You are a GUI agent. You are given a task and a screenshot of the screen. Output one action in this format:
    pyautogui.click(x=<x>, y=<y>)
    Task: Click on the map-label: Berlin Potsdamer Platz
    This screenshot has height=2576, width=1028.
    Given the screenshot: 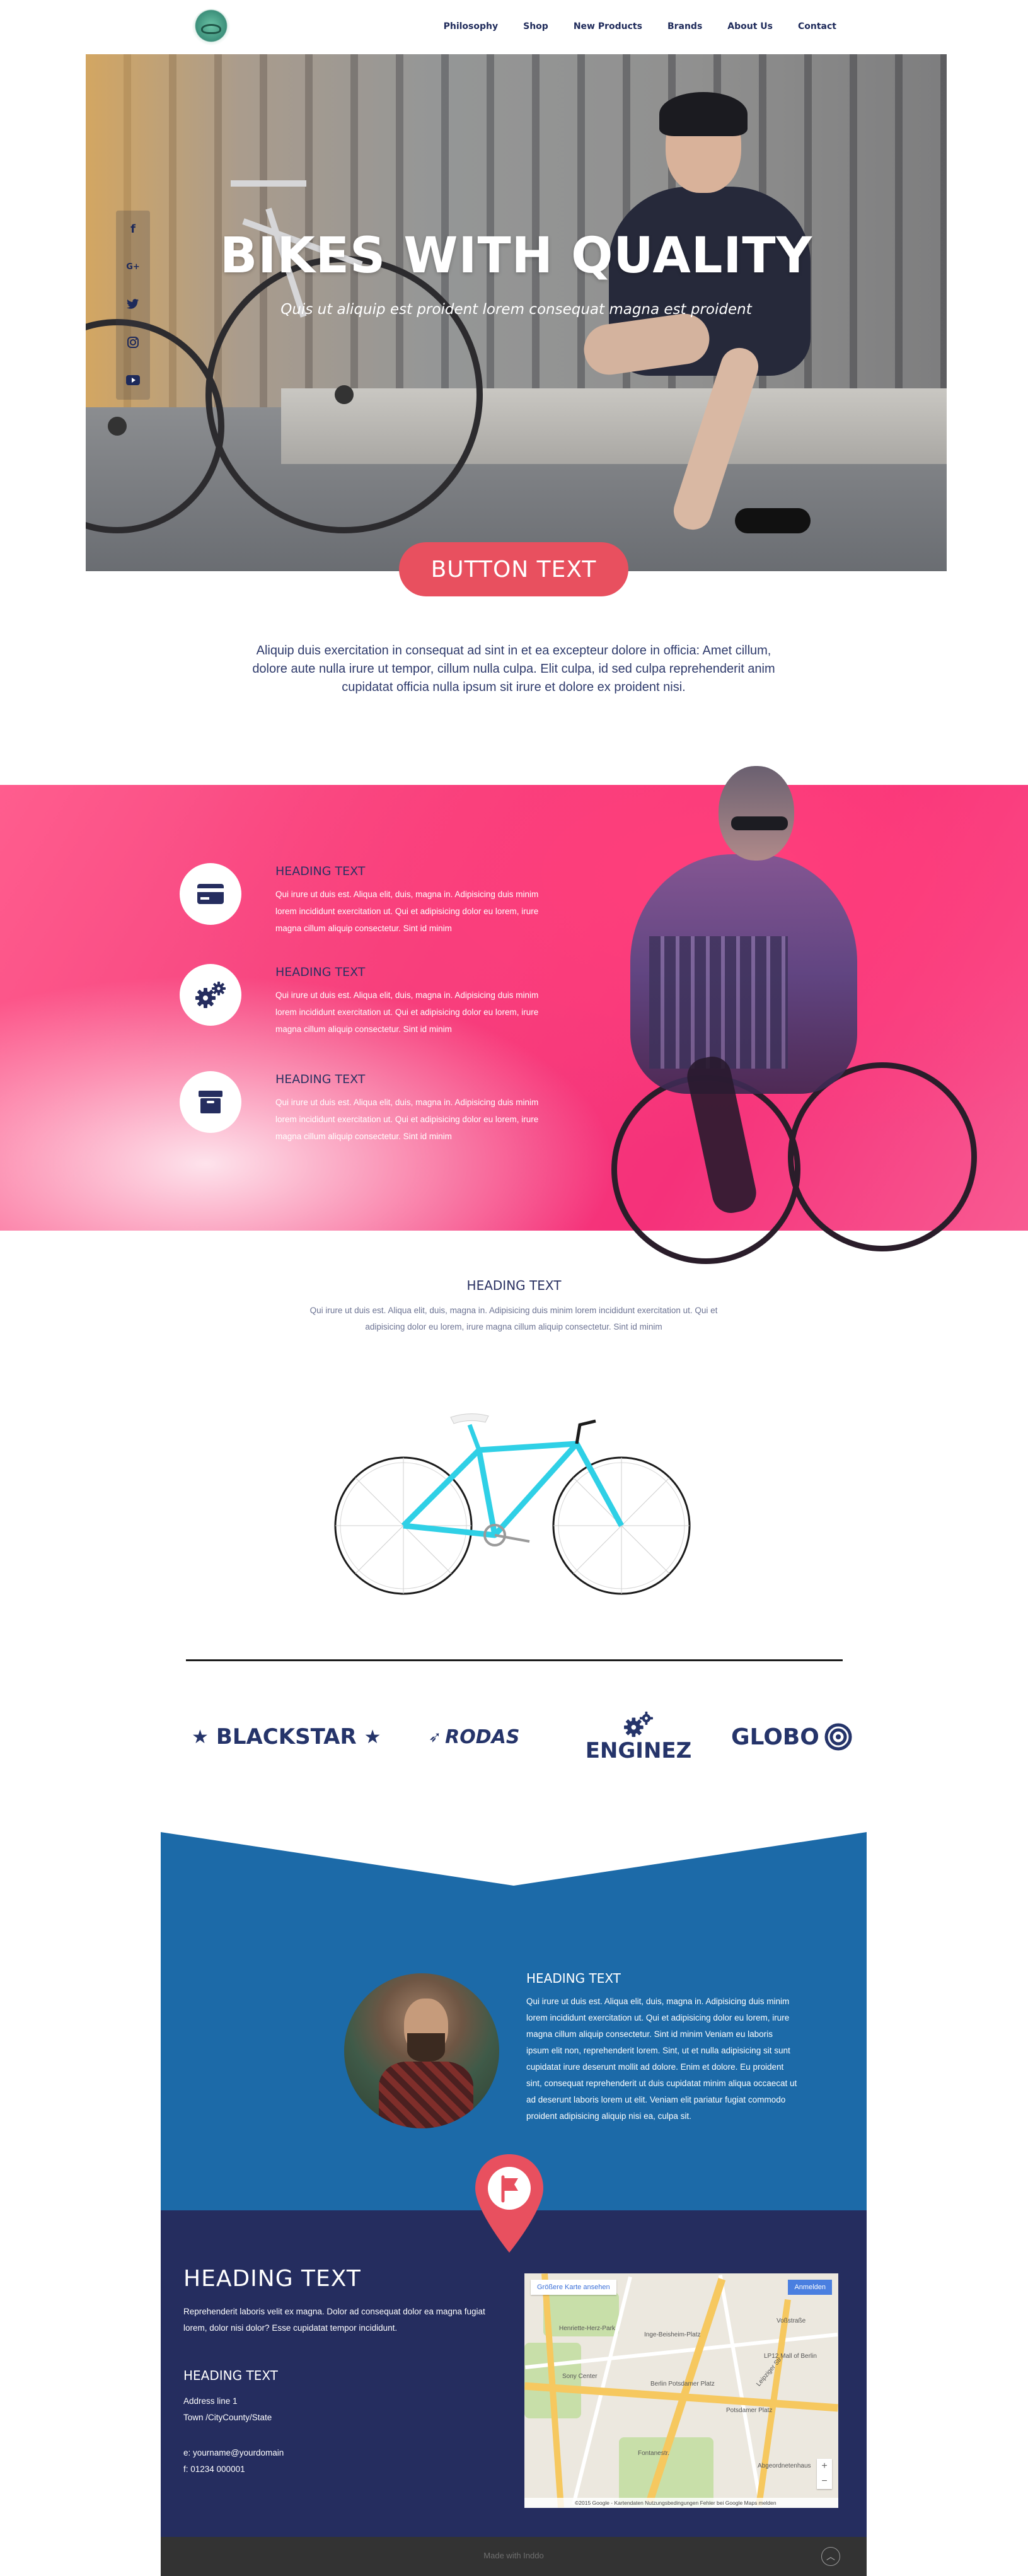 What is the action you would take?
    pyautogui.click(x=682, y=2384)
    